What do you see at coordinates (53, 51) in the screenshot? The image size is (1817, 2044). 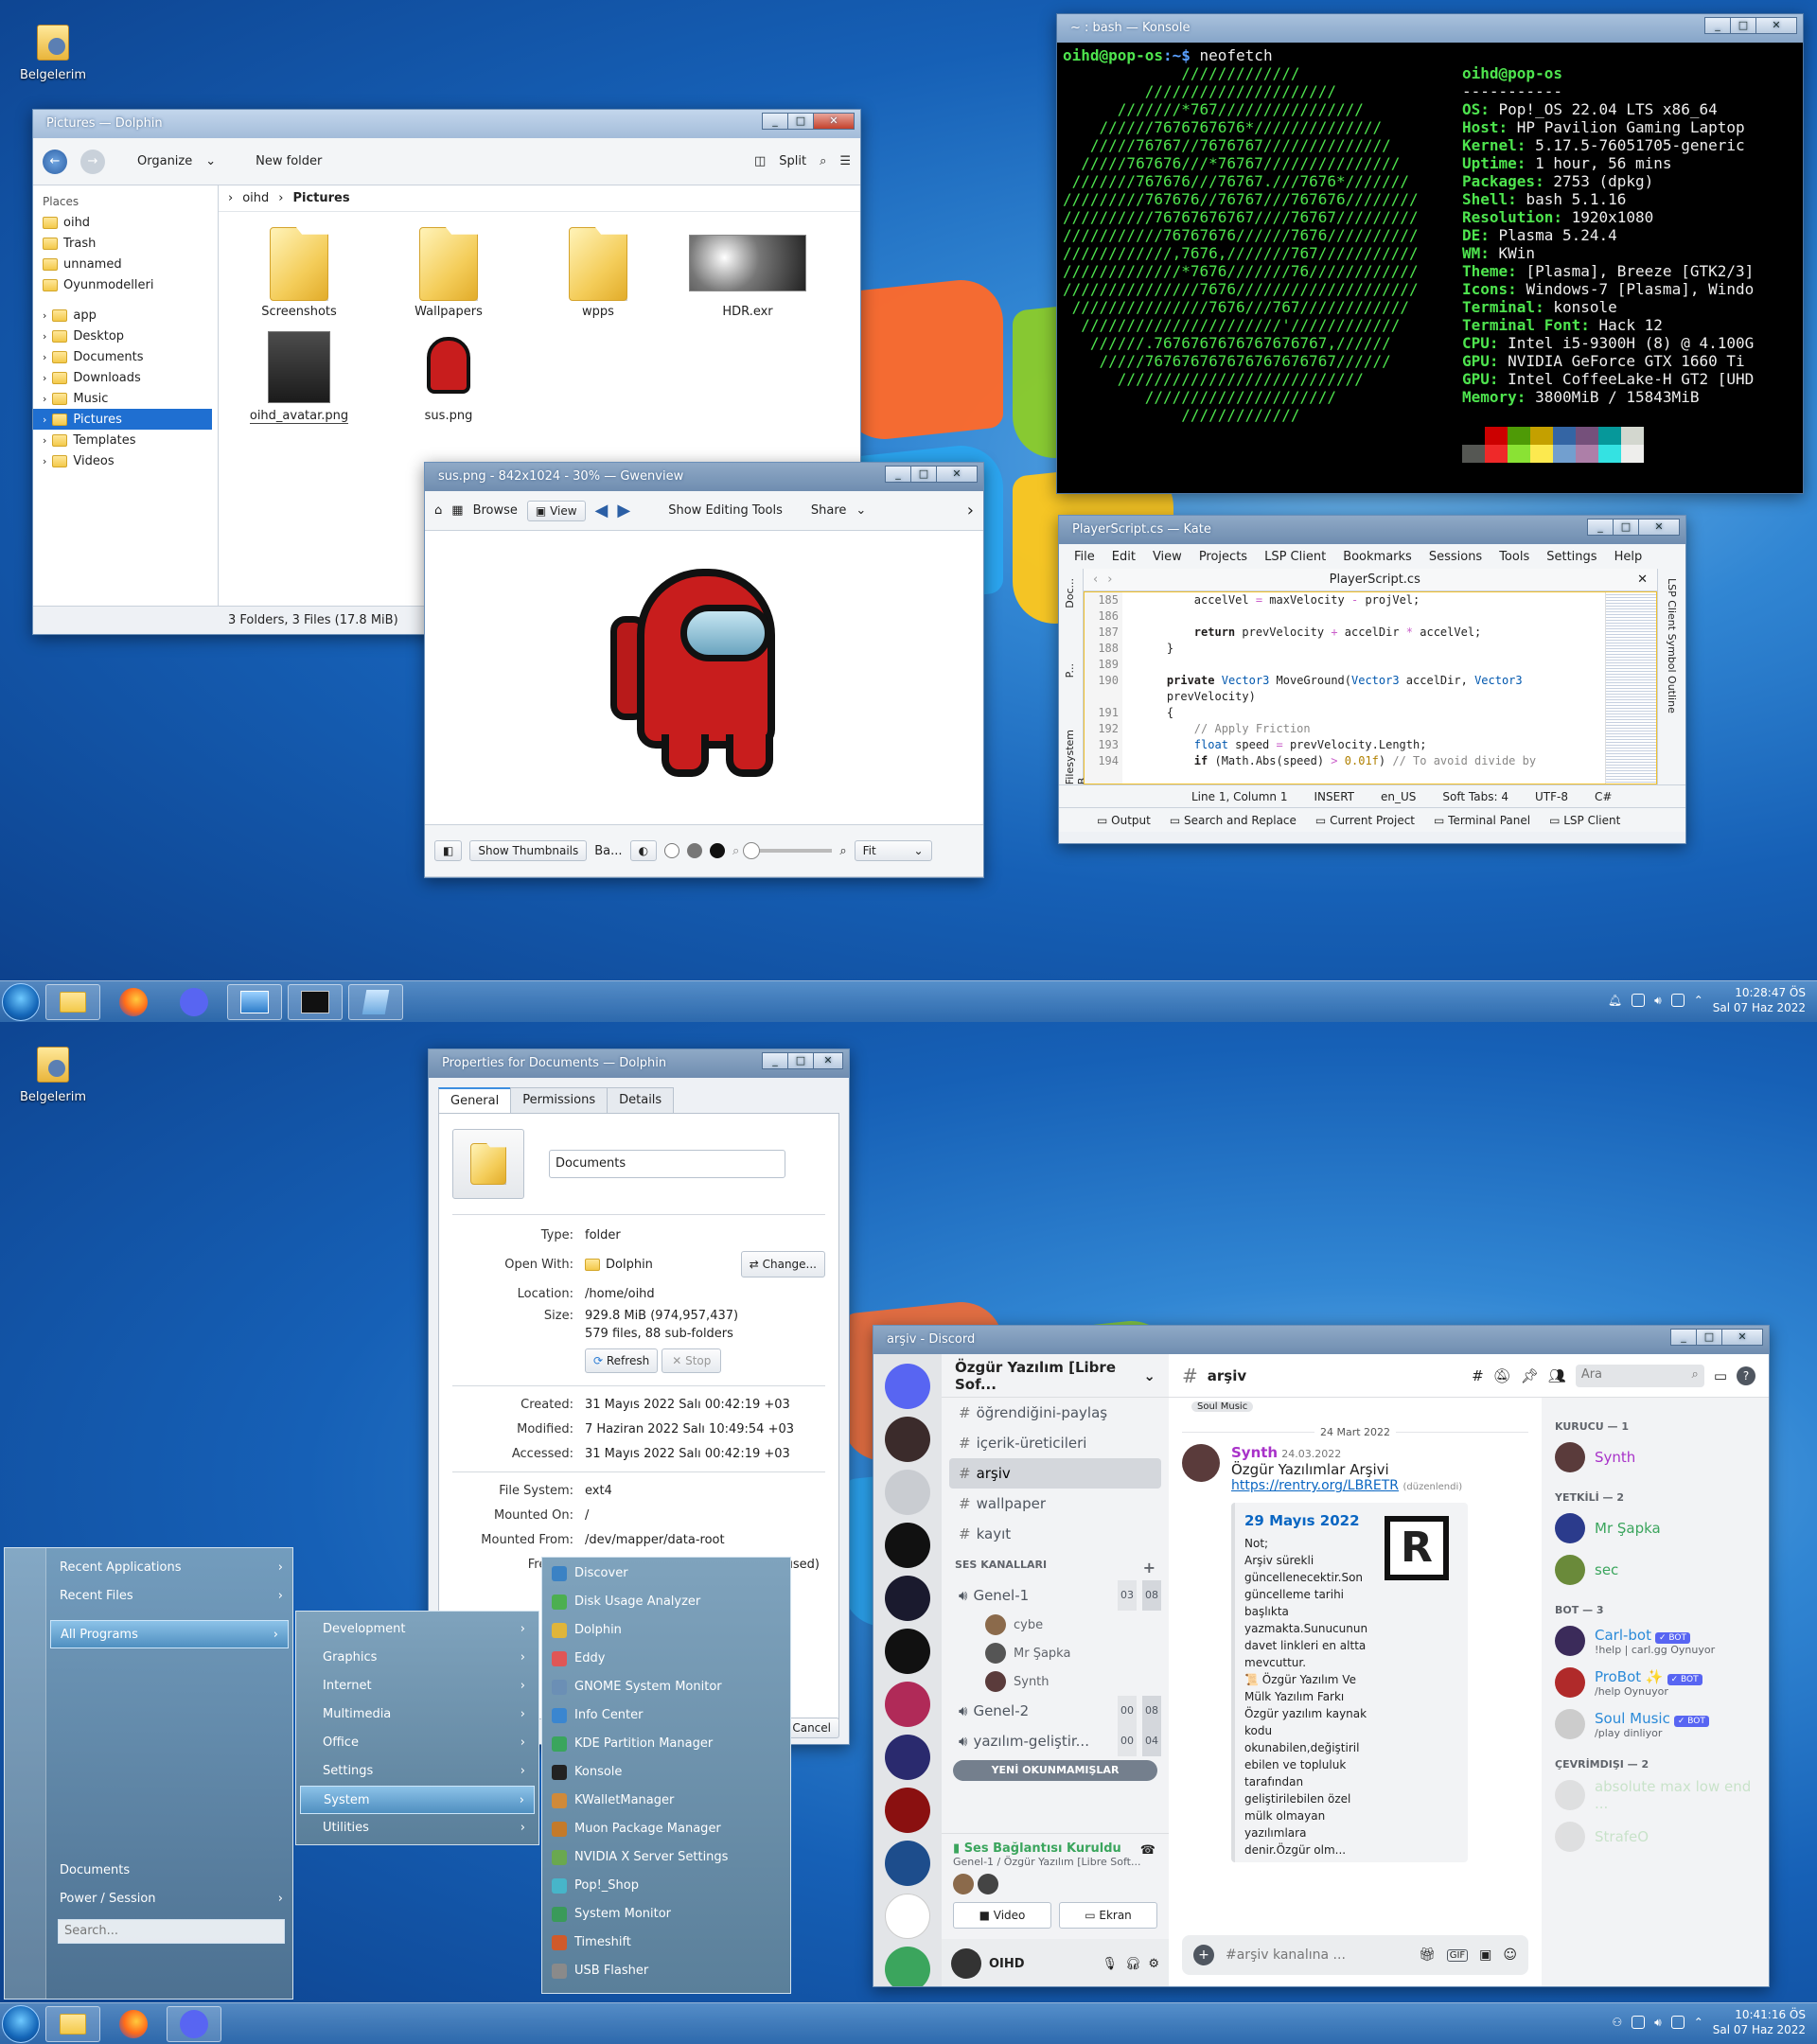 I see `desktop-icon-belgelerim: Belgelerim` at bounding box center [53, 51].